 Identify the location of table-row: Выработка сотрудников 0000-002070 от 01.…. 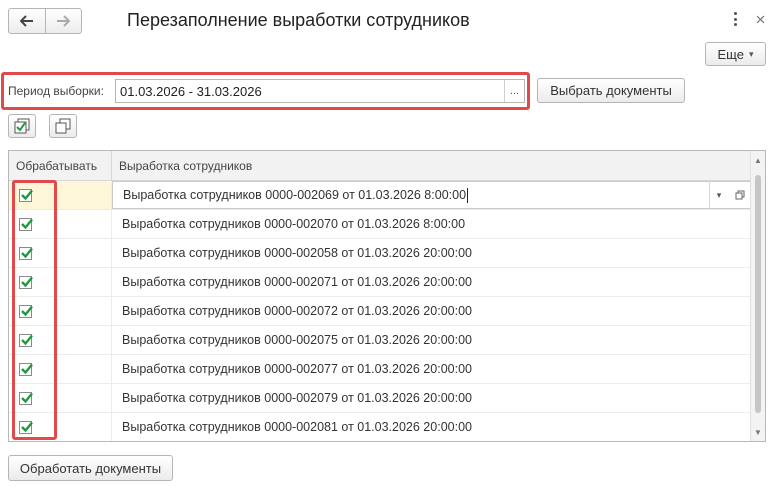
(380, 224).